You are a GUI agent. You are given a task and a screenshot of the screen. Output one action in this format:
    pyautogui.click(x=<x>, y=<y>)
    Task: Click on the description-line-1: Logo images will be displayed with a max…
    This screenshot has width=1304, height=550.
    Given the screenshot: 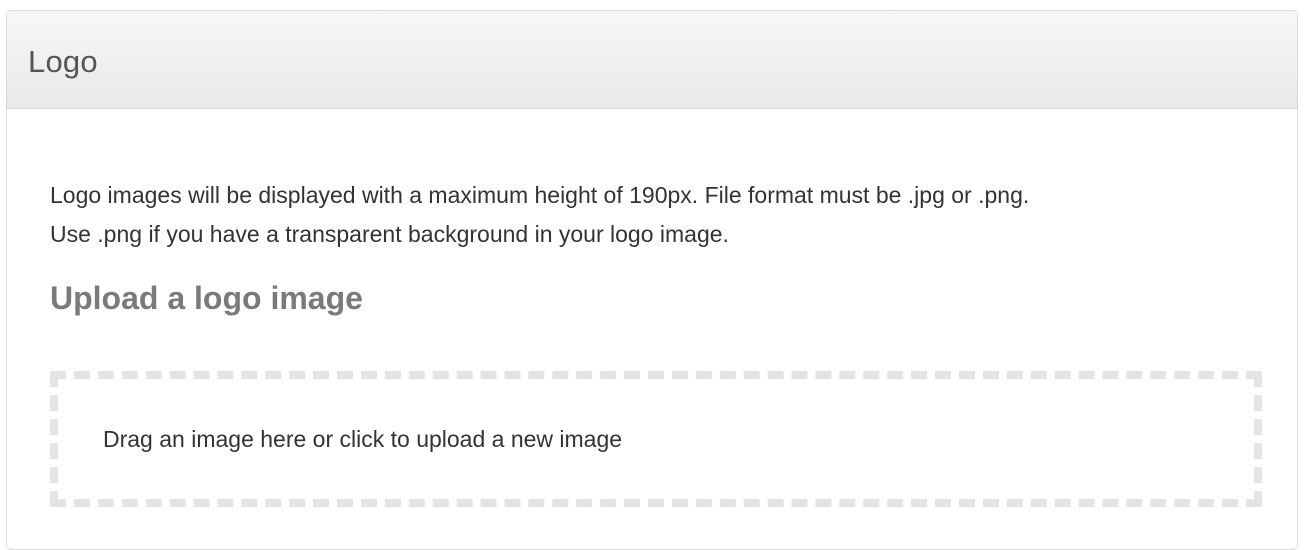 What is the action you would take?
    pyautogui.click(x=540, y=195)
    